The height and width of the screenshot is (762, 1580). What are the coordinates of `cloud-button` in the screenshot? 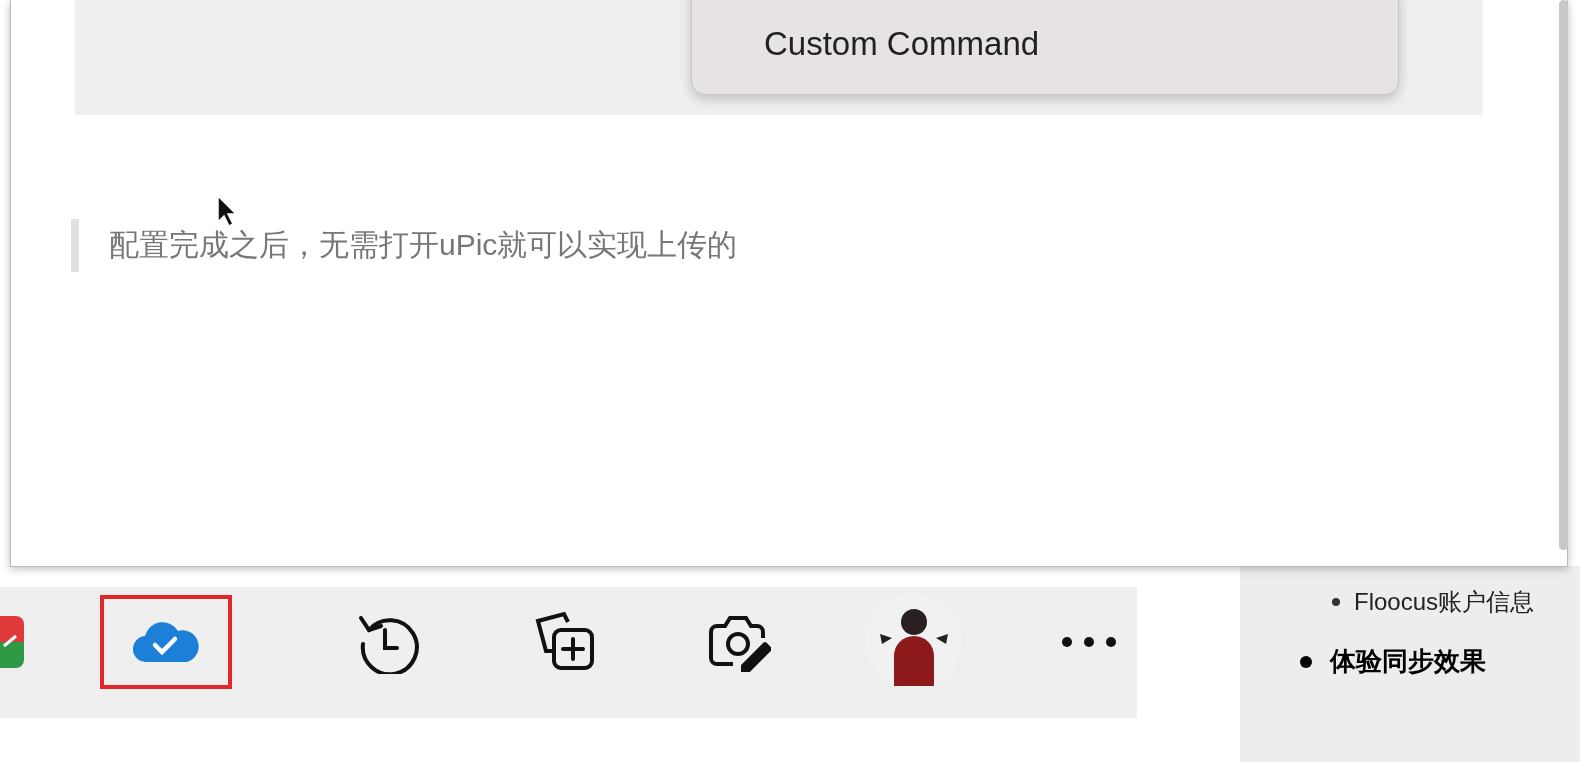 It's located at (166, 642).